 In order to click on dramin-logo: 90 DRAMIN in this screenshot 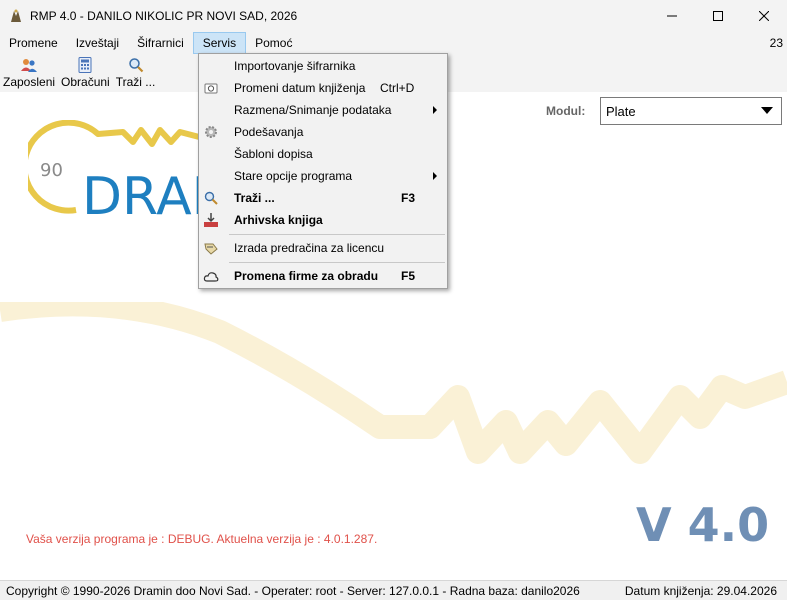, I will do `click(115, 170)`.